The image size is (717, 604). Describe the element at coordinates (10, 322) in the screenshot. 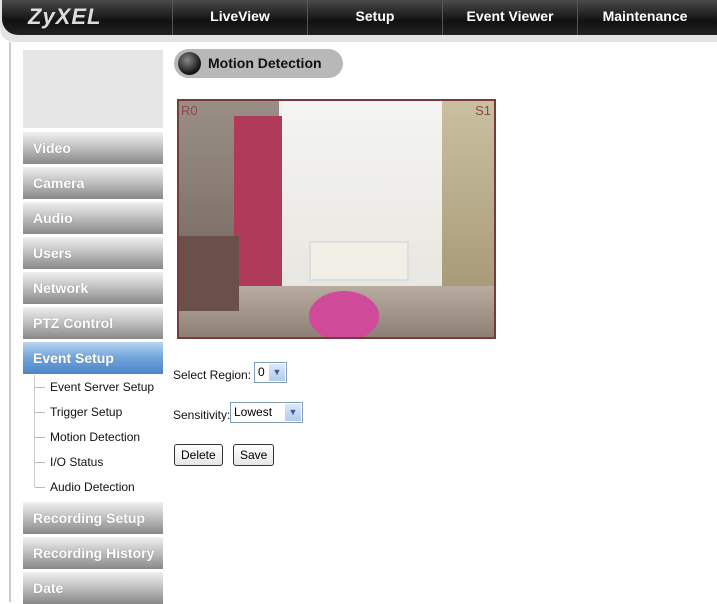

I see `divider` at that location.